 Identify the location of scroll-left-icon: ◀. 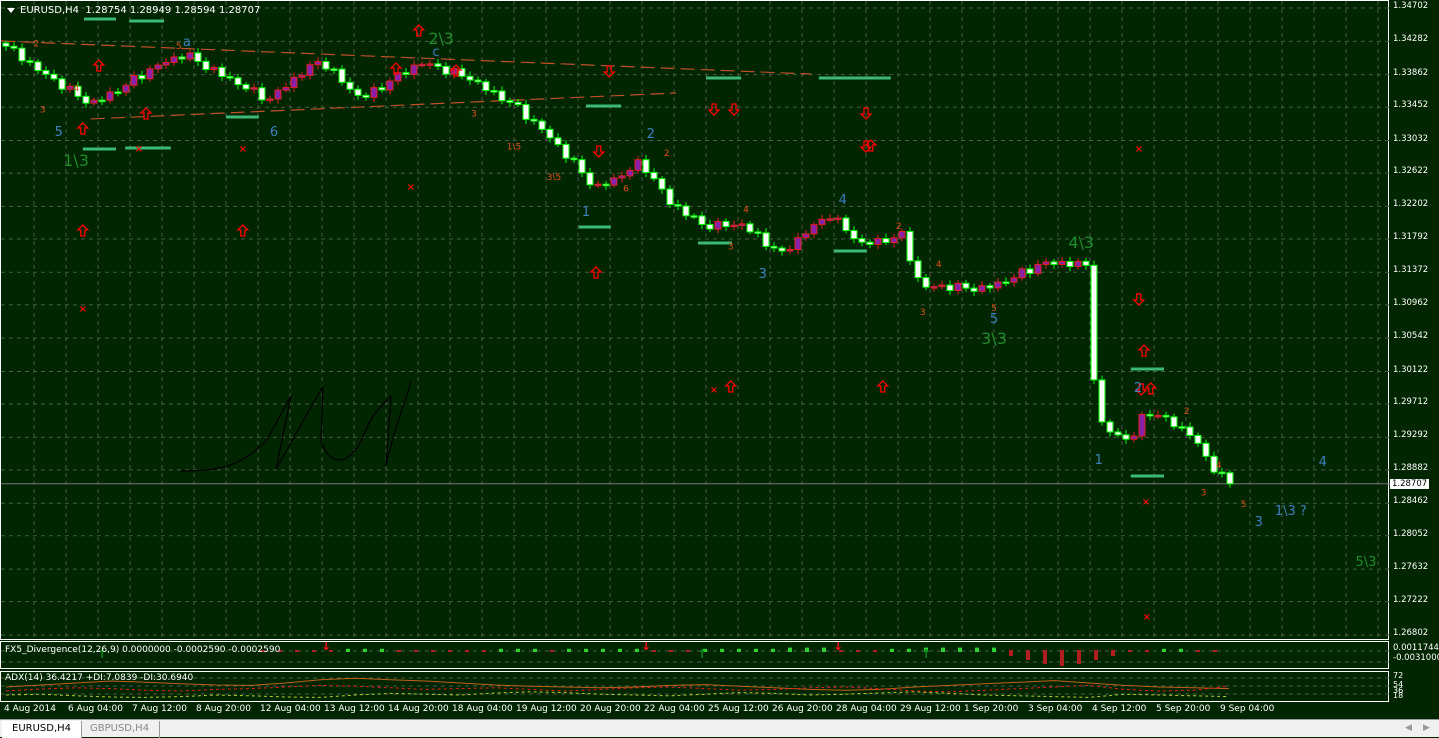
(1408, 728).